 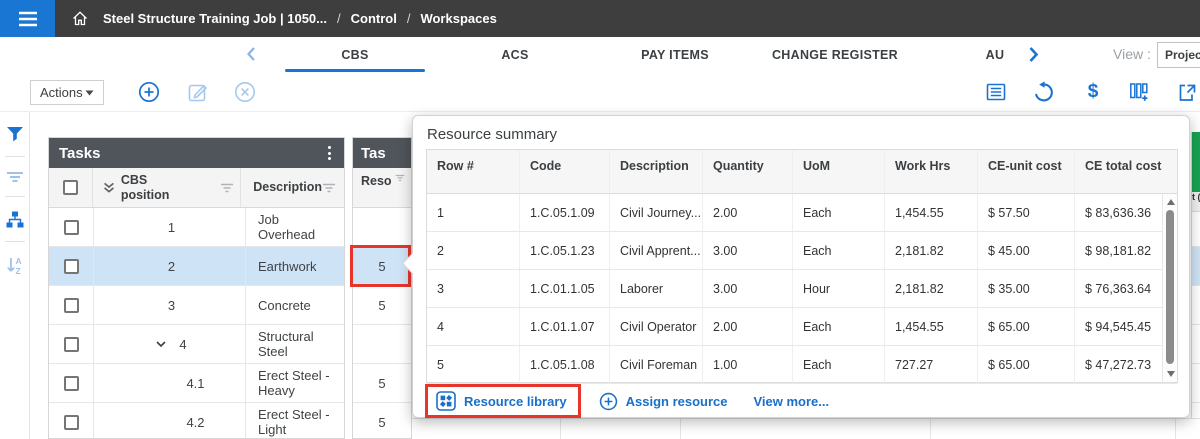 I want to click on toolbar: Actions $, so click(x=600, y=92).